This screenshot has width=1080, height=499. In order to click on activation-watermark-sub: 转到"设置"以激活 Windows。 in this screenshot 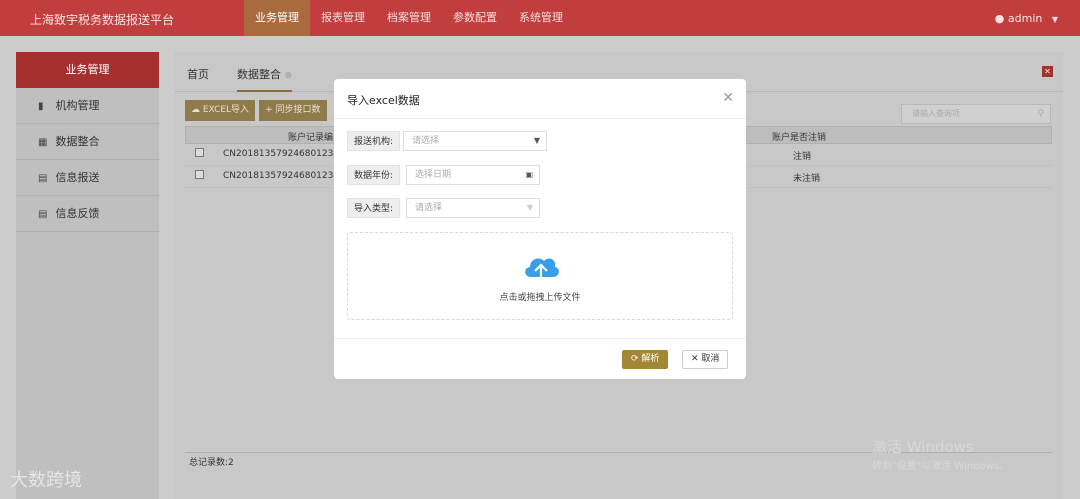, I will do `click(941, 466)`.